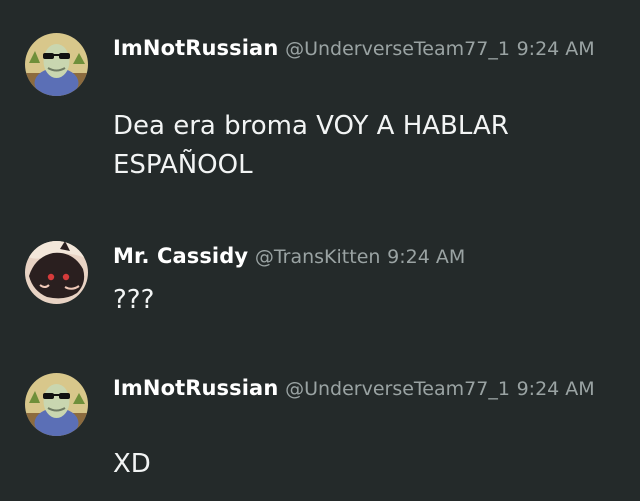 This screenshot has width=640, height=501. I want to click on author-handle: @TransKitten, so click(318, 257).